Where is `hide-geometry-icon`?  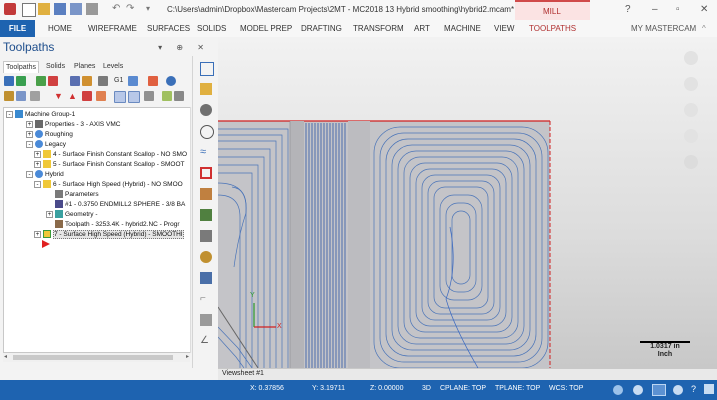
hide-geometry-icon is located at coordinates (206, 236).